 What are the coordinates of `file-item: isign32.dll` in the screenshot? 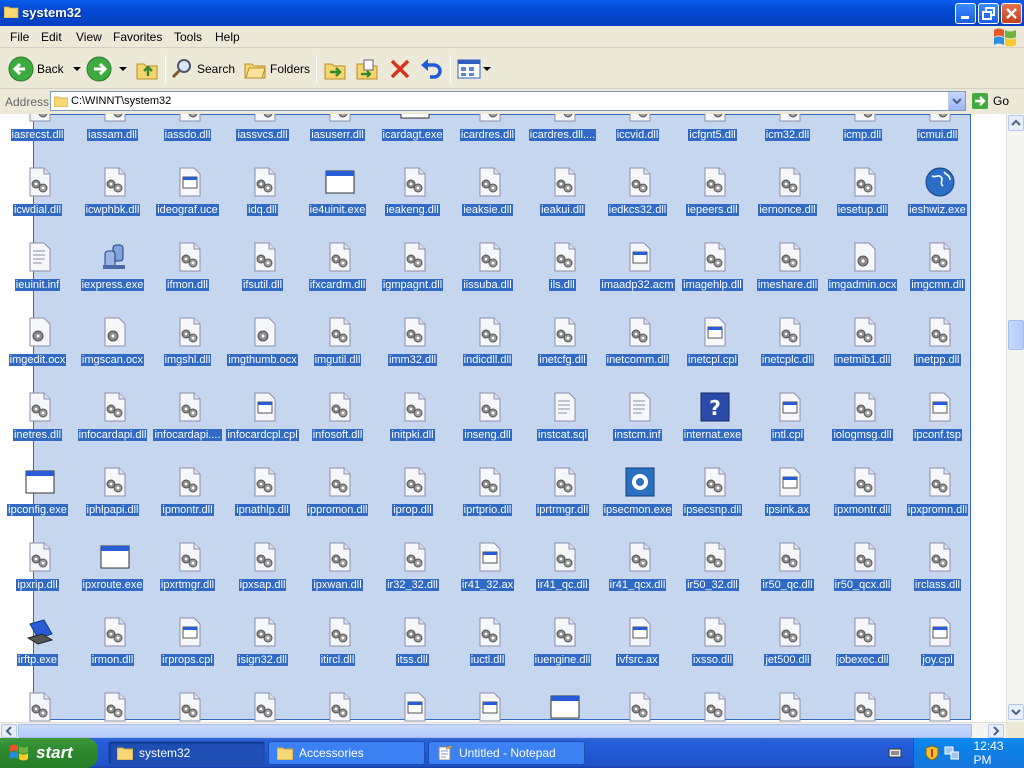 It's located at (262, 645).